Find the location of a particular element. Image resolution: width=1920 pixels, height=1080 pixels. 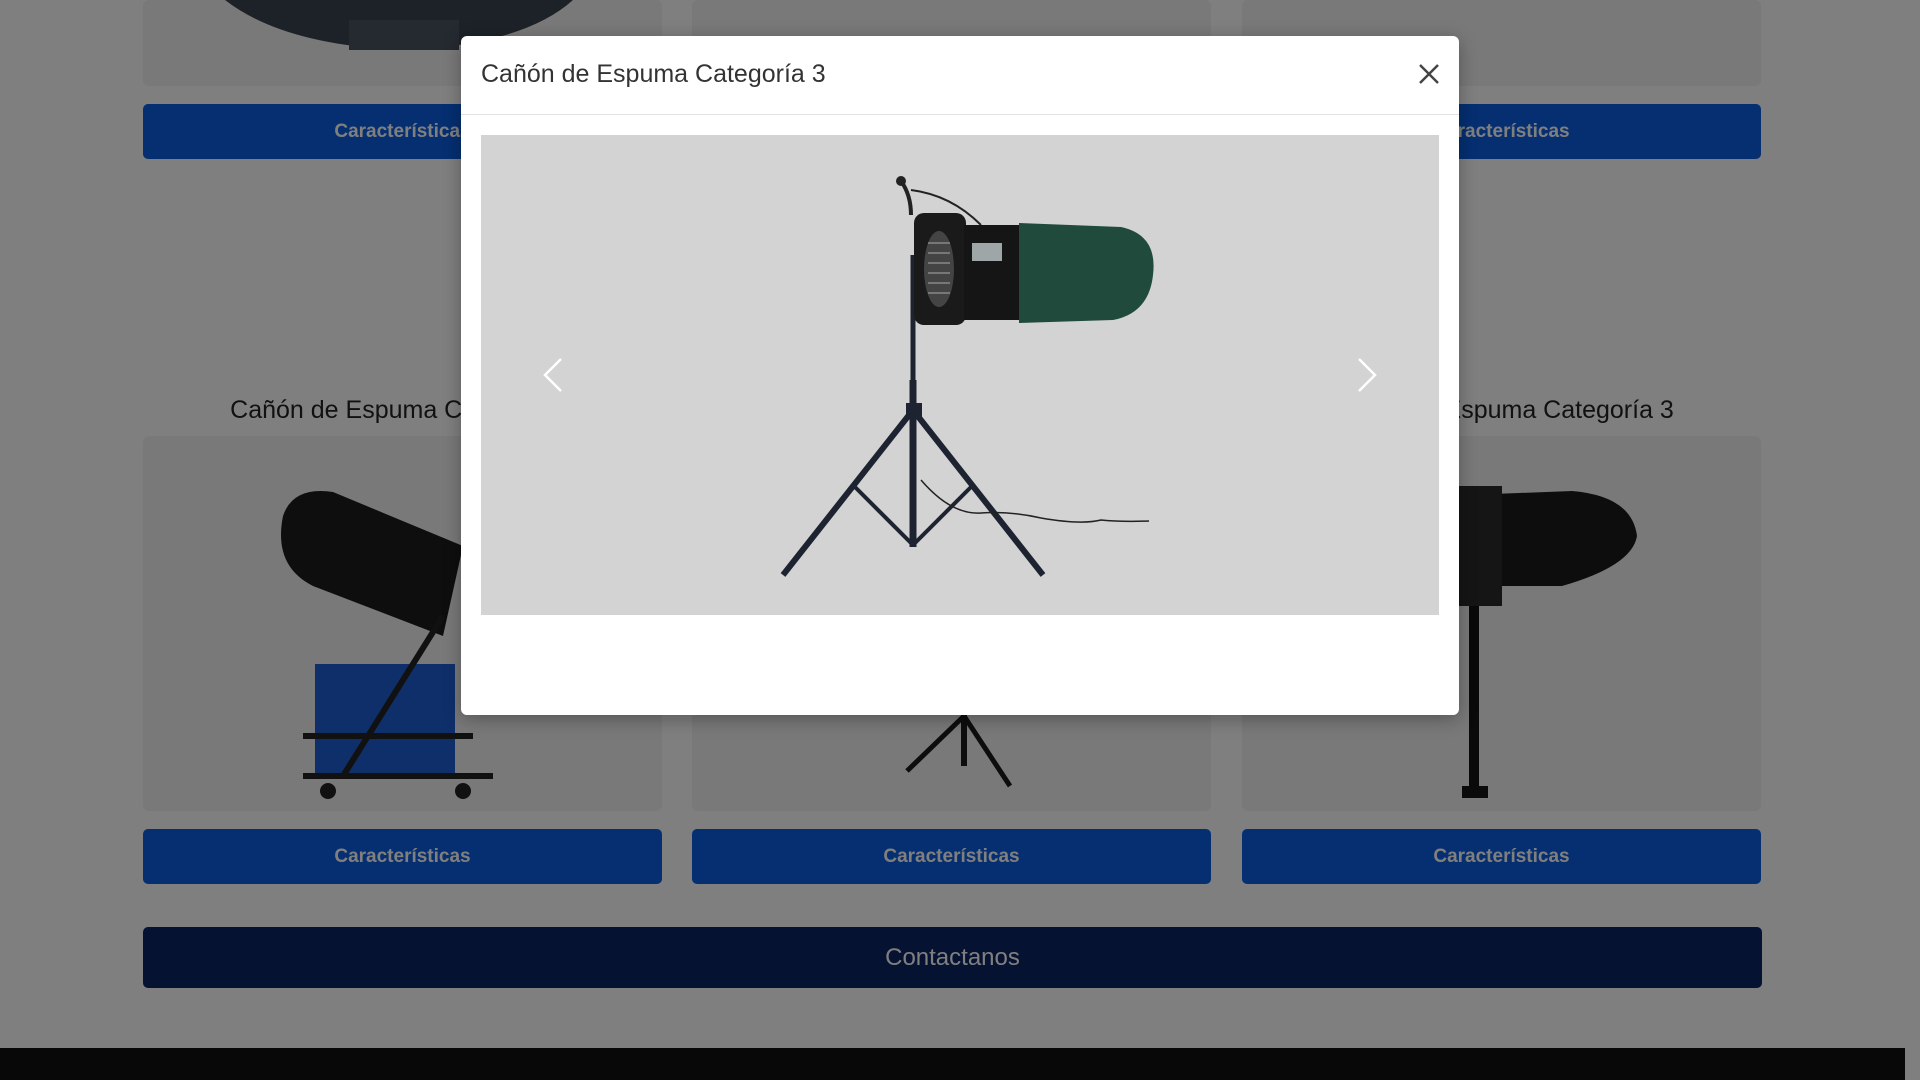

close-icon is located at coordinates (1429, 74).